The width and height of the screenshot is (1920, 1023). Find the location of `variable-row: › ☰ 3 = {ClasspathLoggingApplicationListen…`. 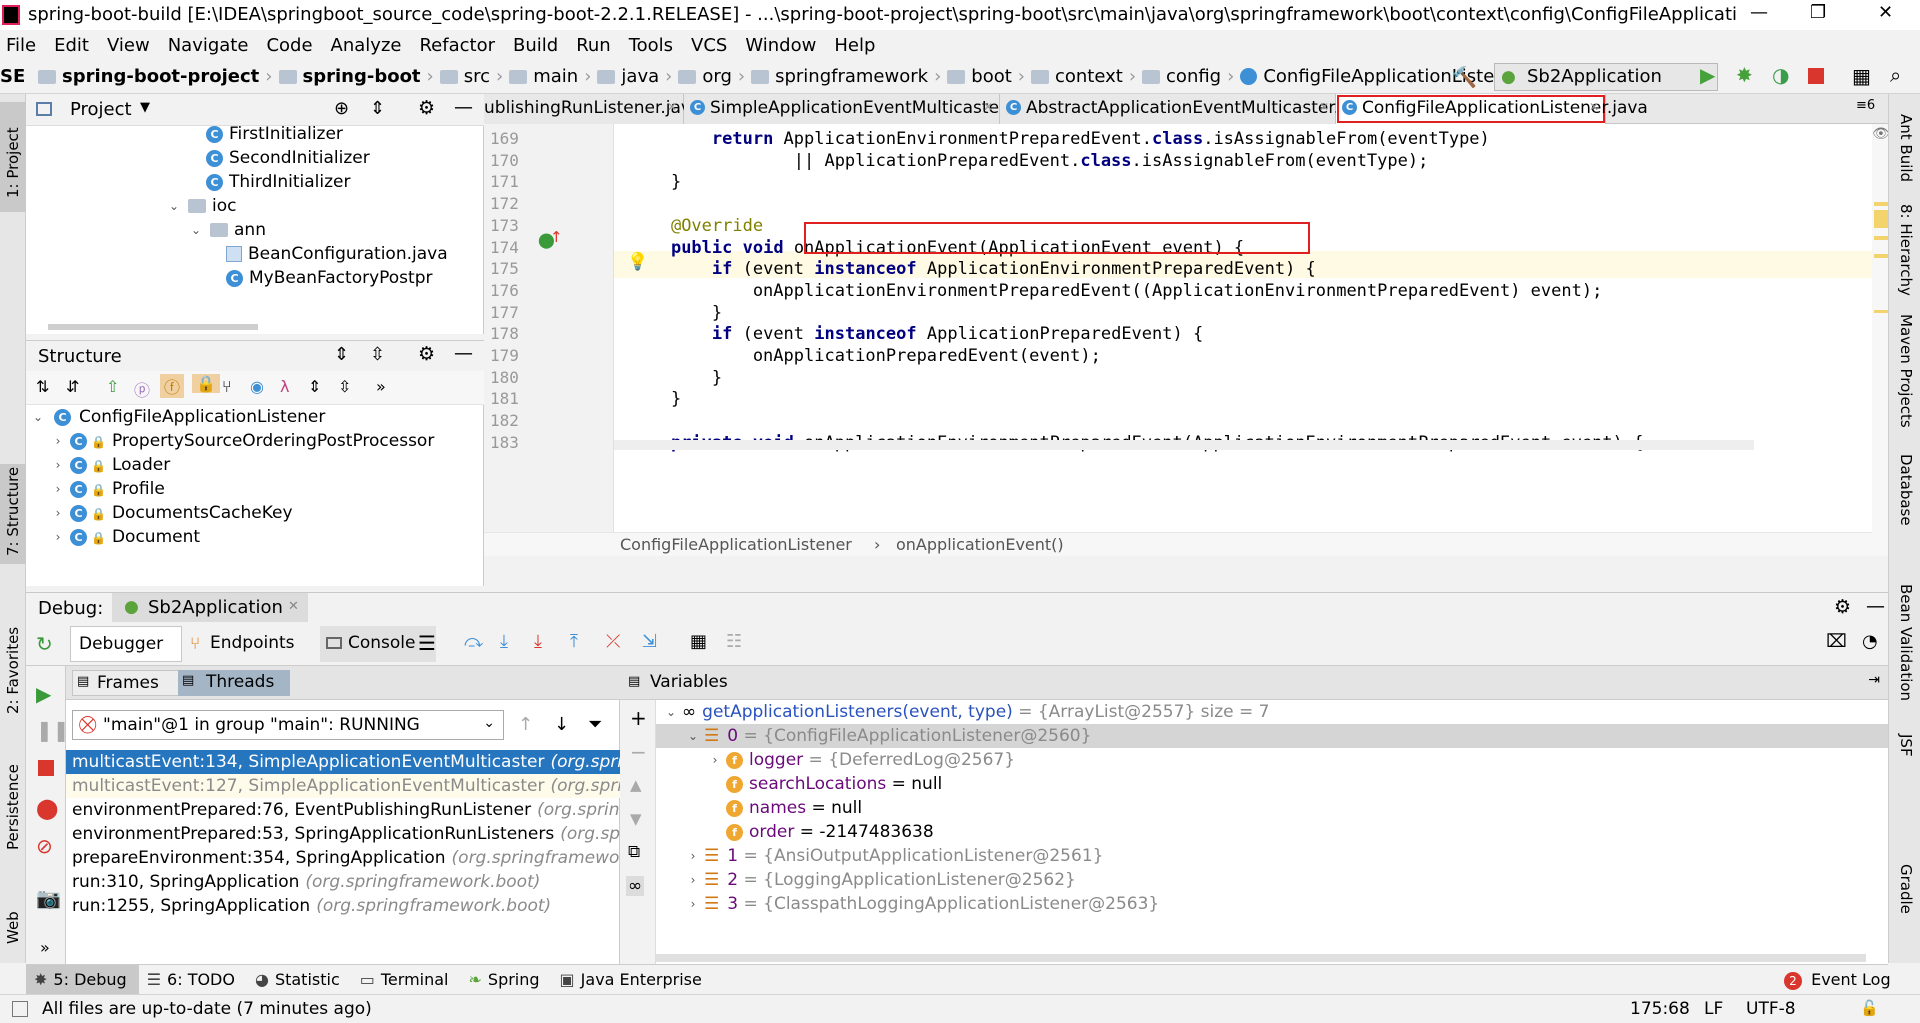

variable-row: › ☰ 3 = {ClasspathLoggingApplicationListen… is located at coordinates (1272, 904).